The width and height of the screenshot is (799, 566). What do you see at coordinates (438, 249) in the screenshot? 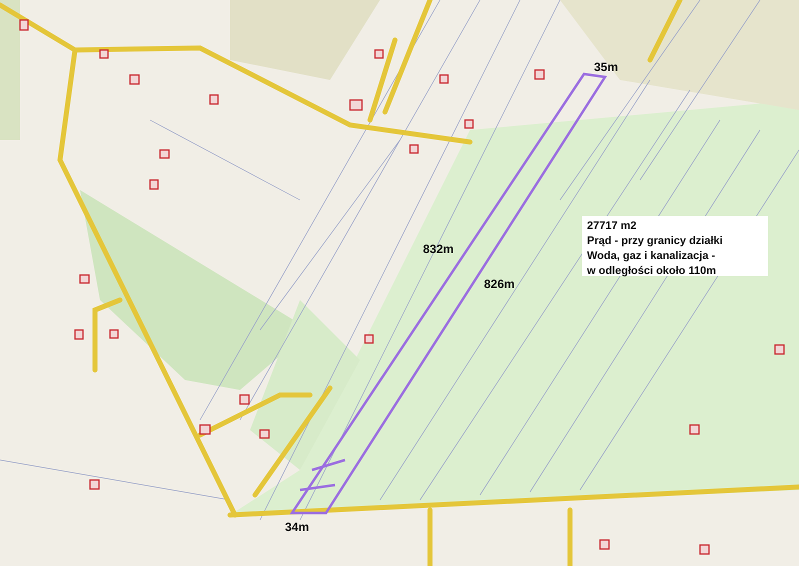
I see `distance-label: 832m` at bounding box center [438, 249].